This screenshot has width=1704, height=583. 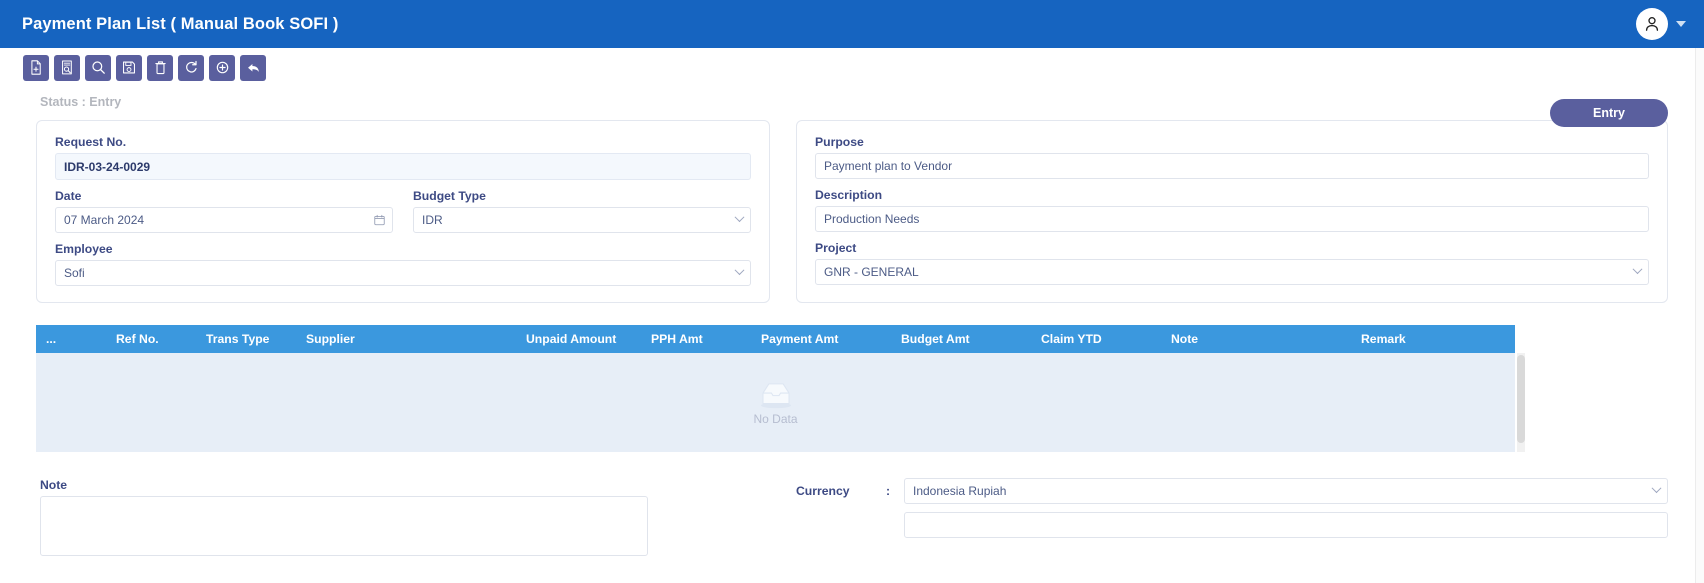 I want to click on request-no-label: Request No., so click(x=91, y=142).